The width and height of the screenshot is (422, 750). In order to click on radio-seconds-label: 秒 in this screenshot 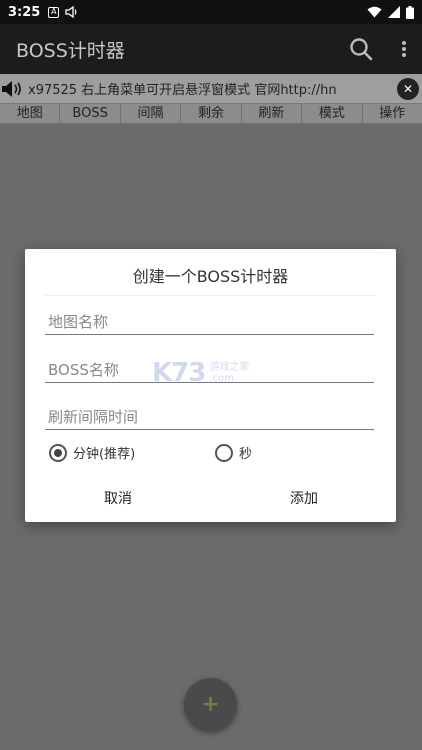, I will do `click(246, 454)`.